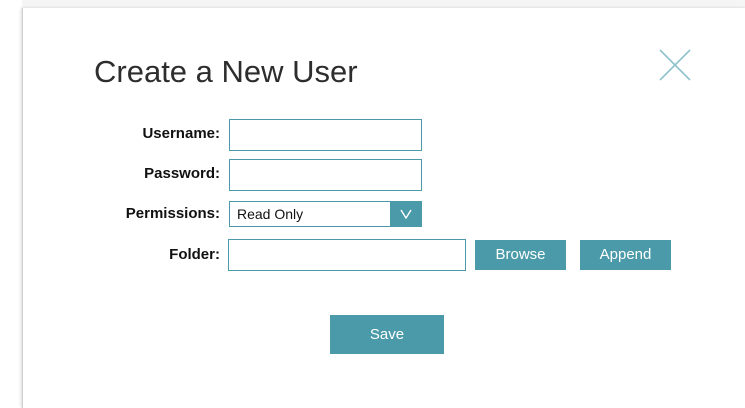 This screenshot has width=745, height=408. Describe the element at coordinates (194, 254) in the screenshot. I see `folder-label: Folder:` at that location.